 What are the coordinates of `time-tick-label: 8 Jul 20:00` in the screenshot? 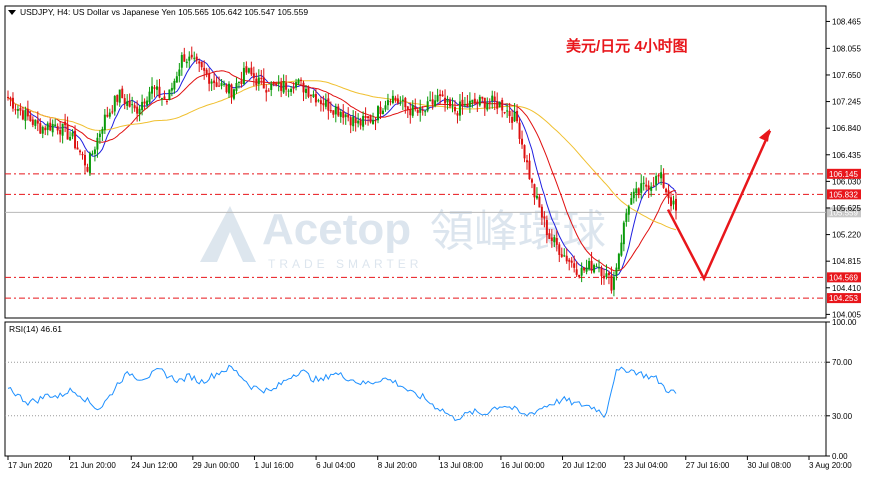 It's located at (398, 465).